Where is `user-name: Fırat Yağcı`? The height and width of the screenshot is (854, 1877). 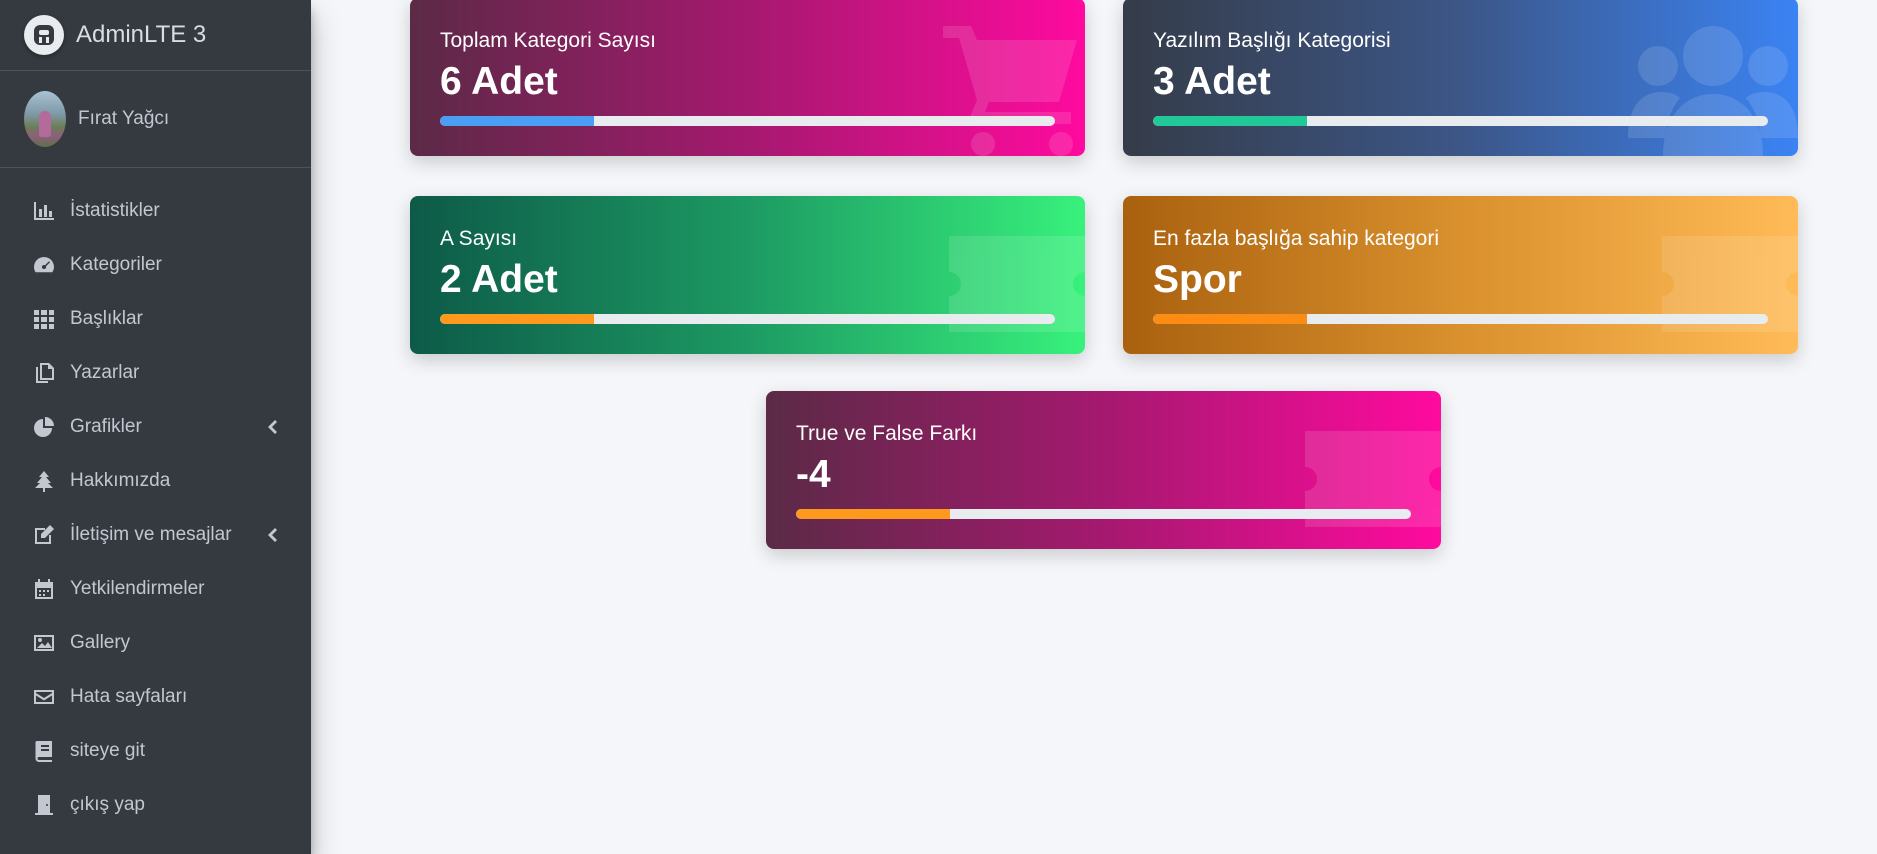
user-name: Fırat Yağcı is located at coordinates (123, 119).